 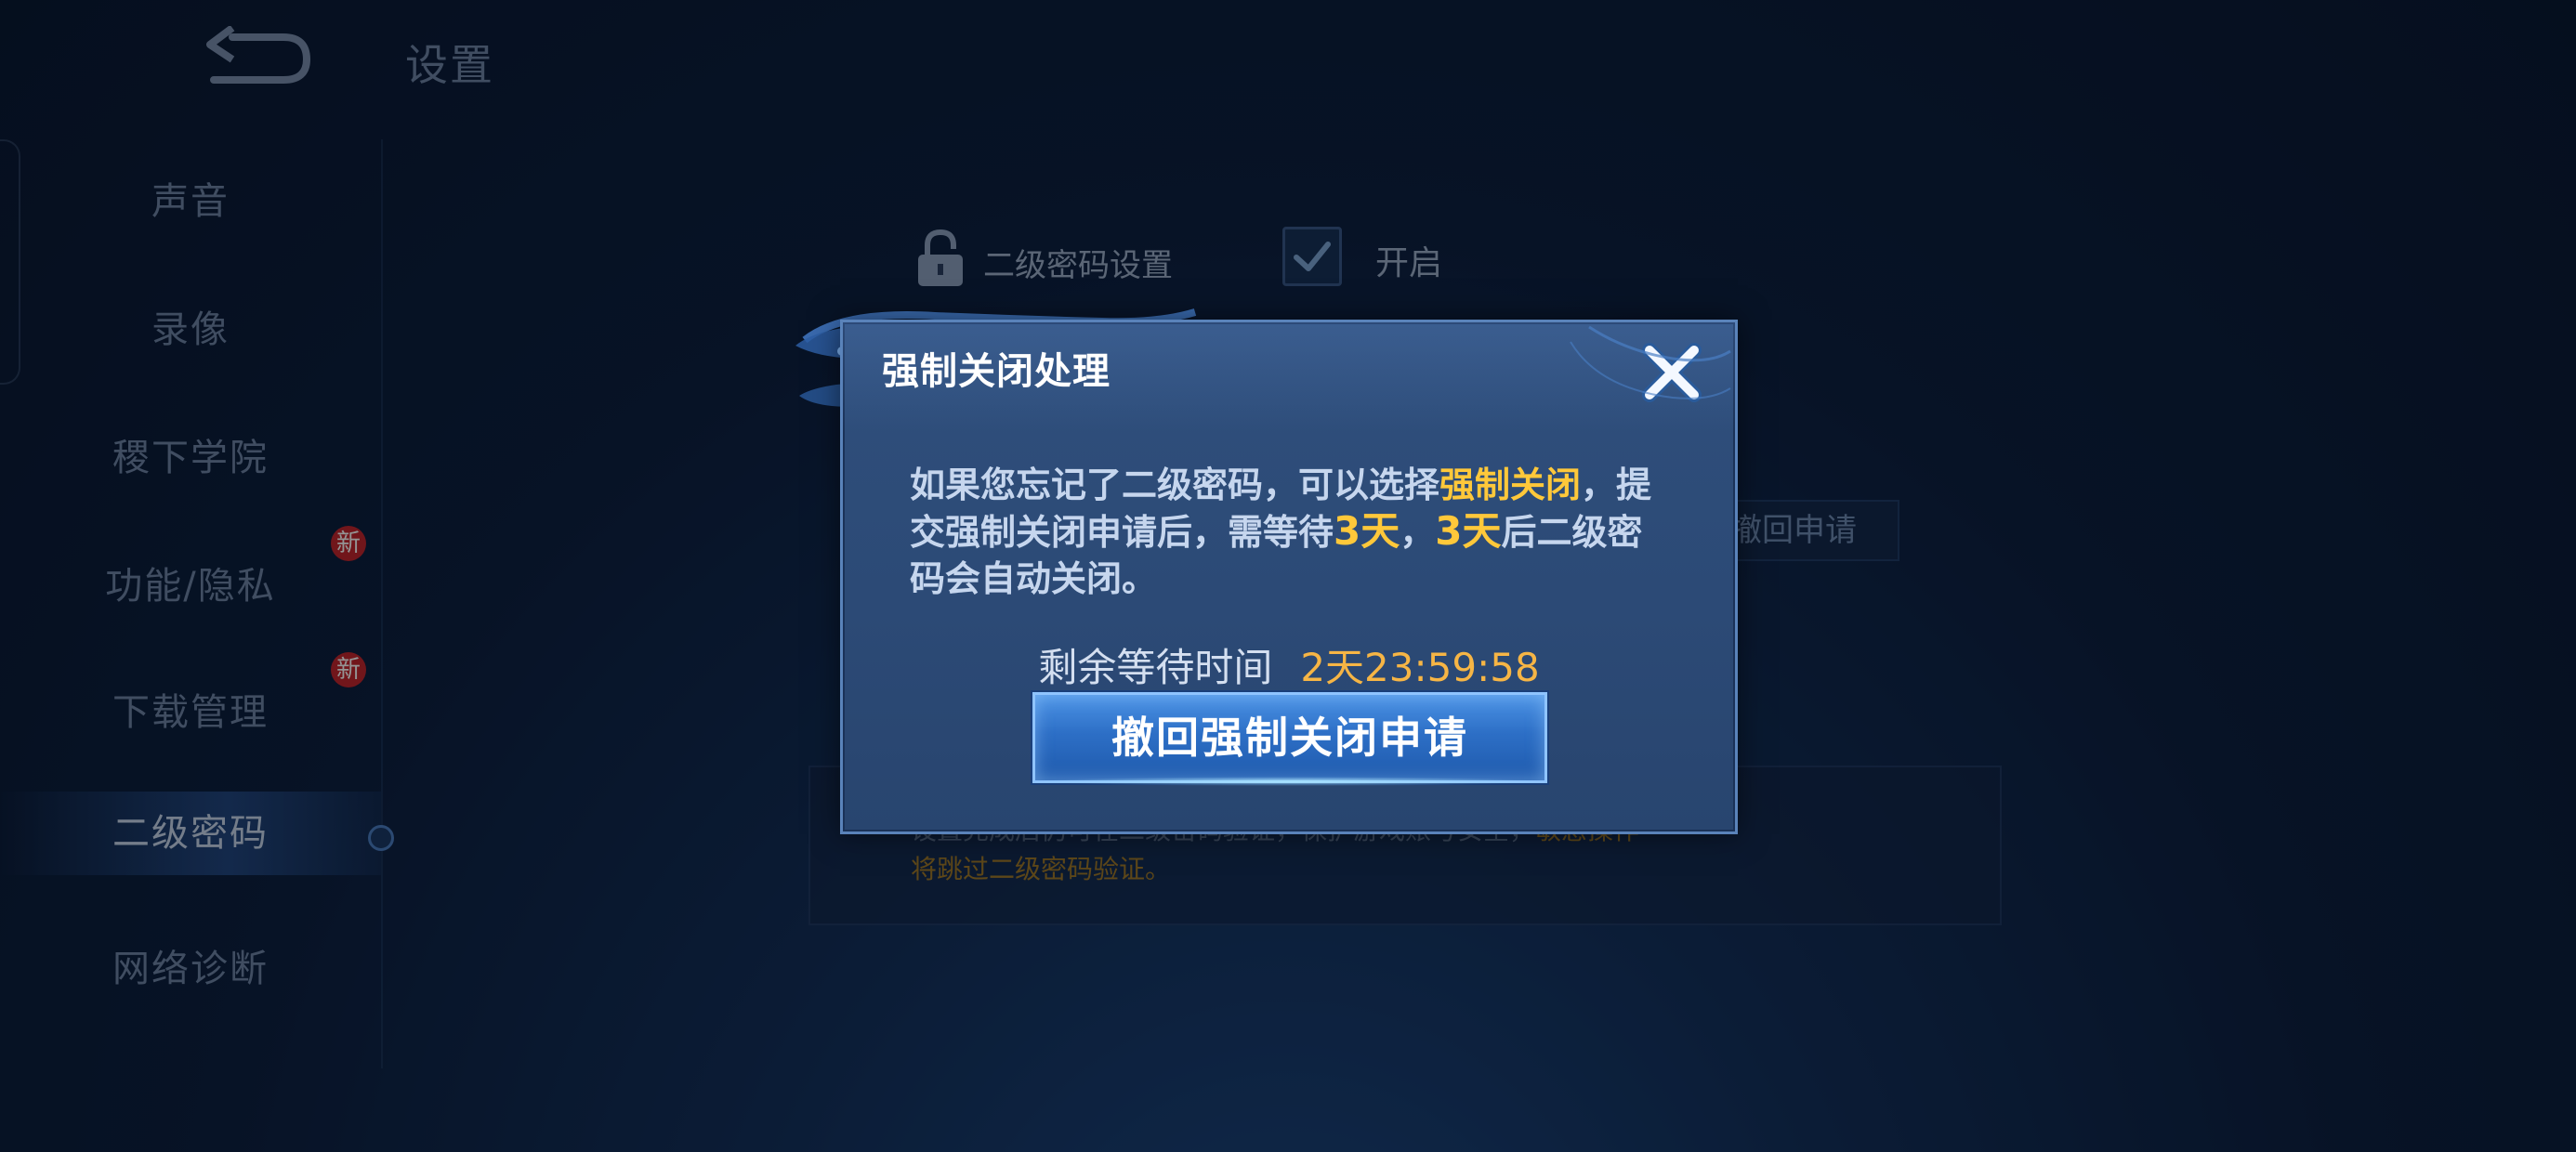 What do you see at coordinates (1650, 362) in the screenshot?
I see `corner-swirl-decoration` at bounding box center [1650, 362].